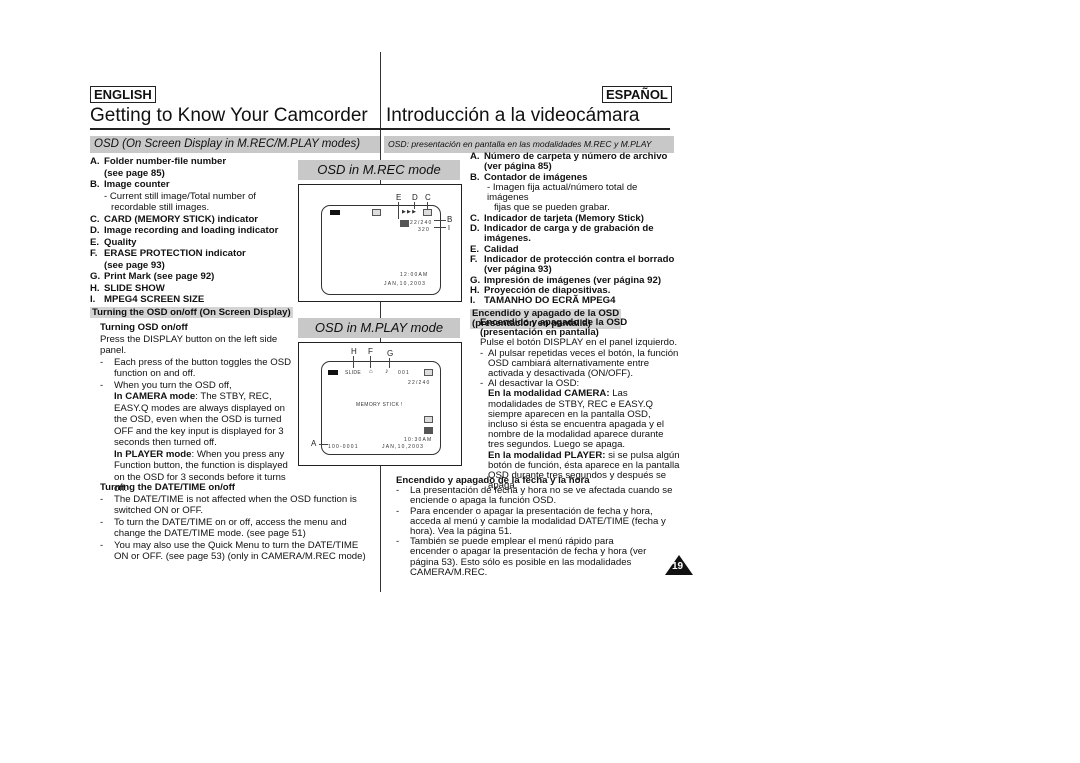 The width and height of the screenshot is (1080, 763). I want to click on print-count: 001, so click(404, 373).